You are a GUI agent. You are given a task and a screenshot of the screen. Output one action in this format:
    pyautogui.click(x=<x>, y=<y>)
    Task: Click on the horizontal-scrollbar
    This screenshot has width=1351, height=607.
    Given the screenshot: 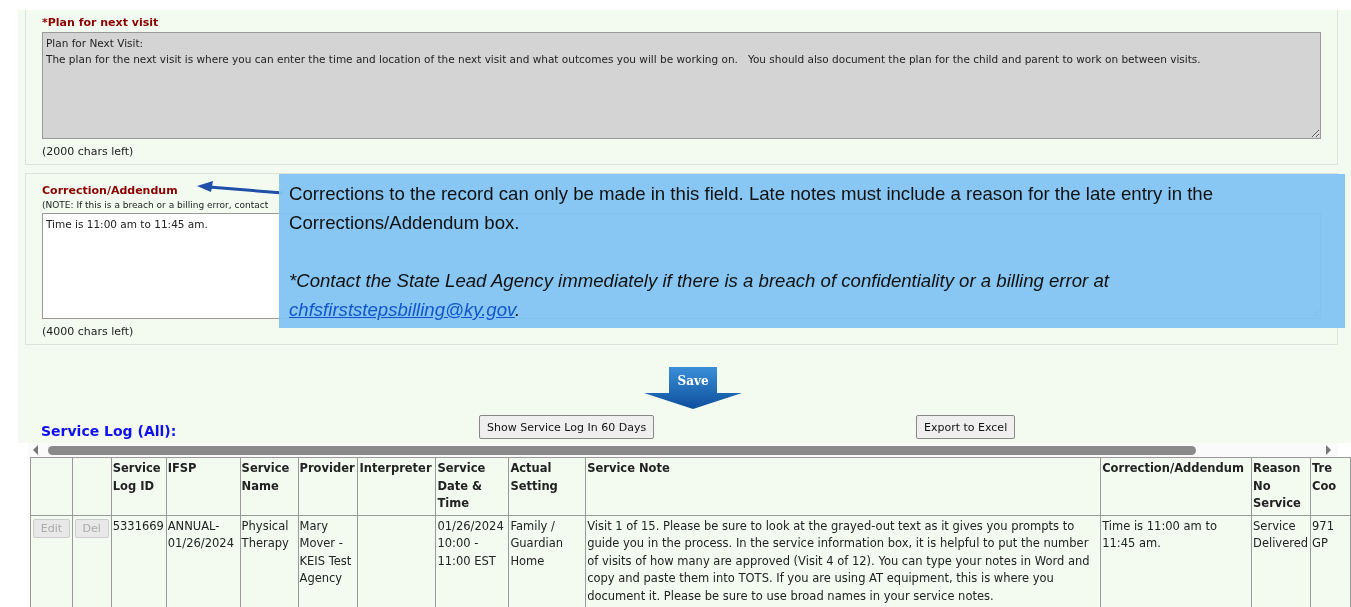 What is the action you would take?
    pyautogui.click(x=683, y=450)
    